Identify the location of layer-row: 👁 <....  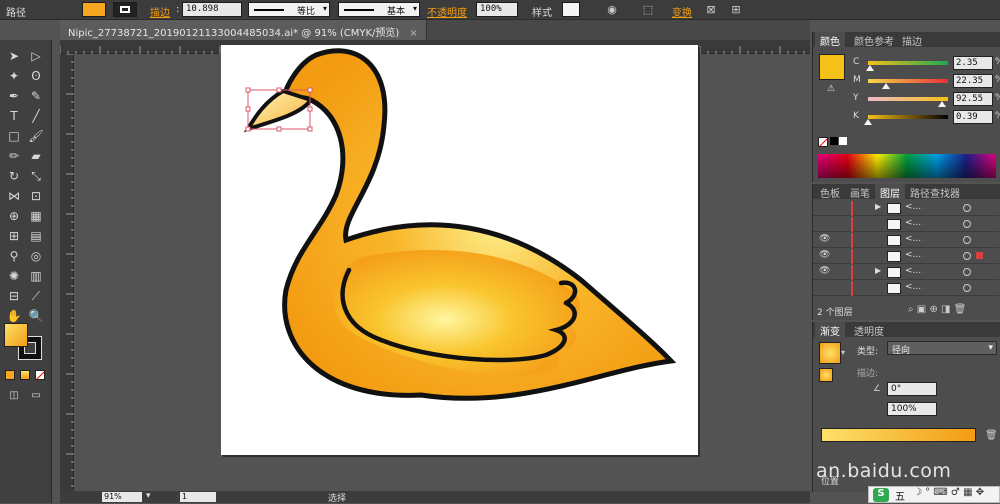
(906, 240).